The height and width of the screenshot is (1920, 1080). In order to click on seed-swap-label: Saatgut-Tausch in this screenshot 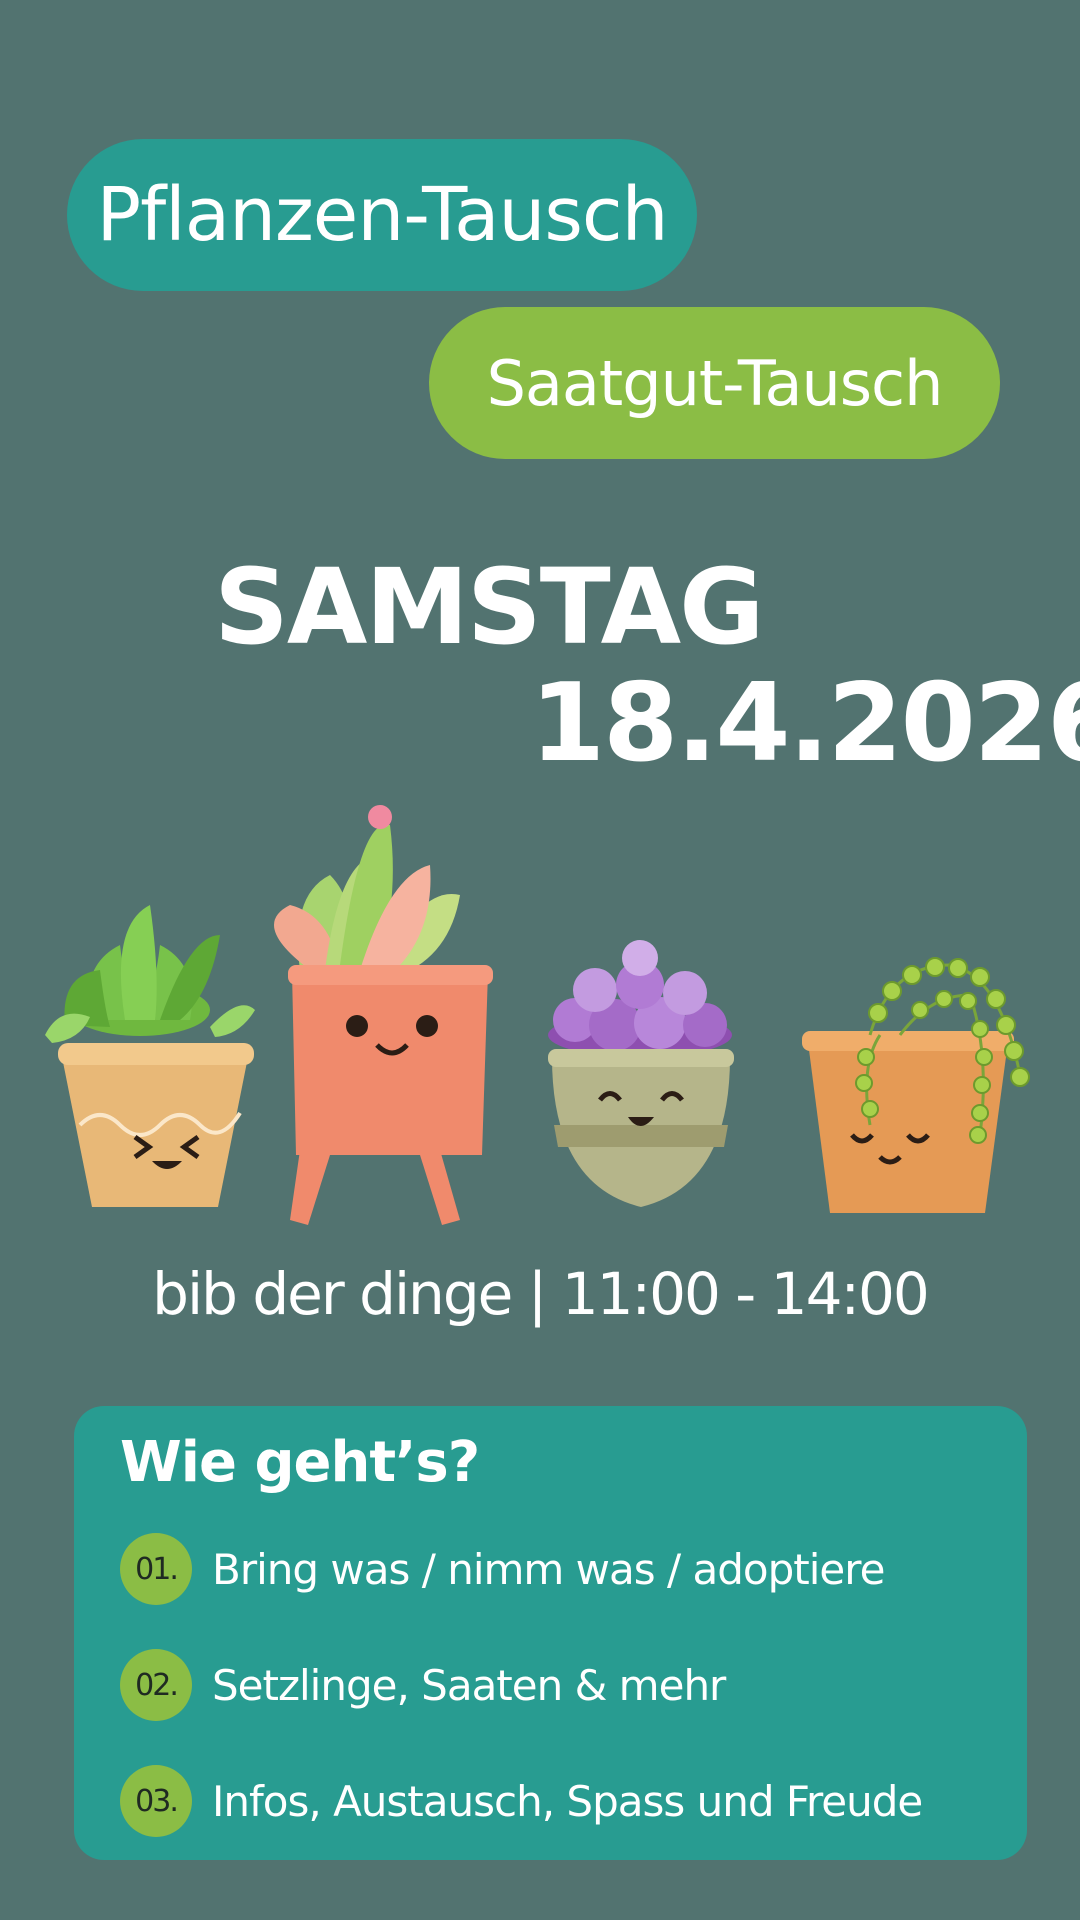, I will do `click(715, 383)`.